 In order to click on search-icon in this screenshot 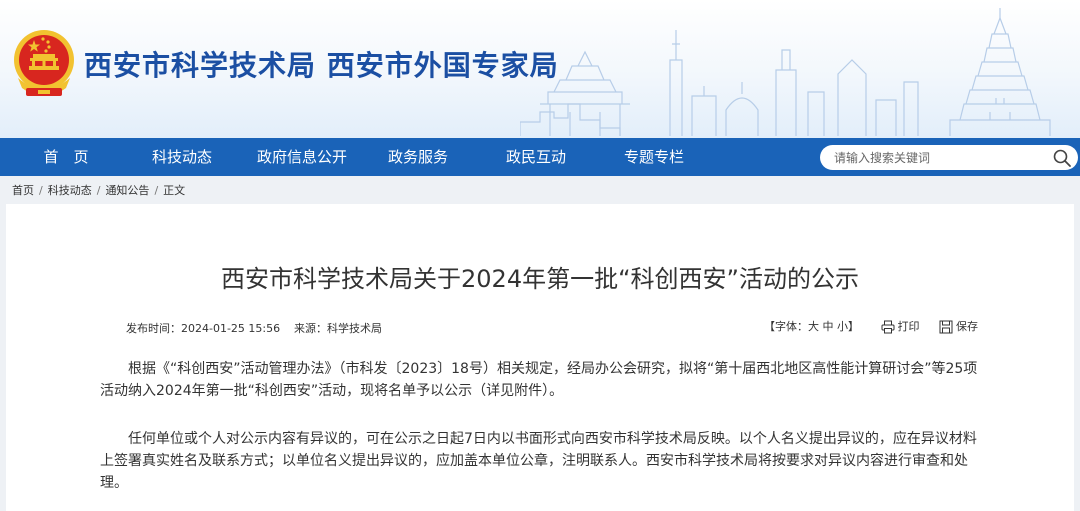, I will do `click(1062, 158)`.